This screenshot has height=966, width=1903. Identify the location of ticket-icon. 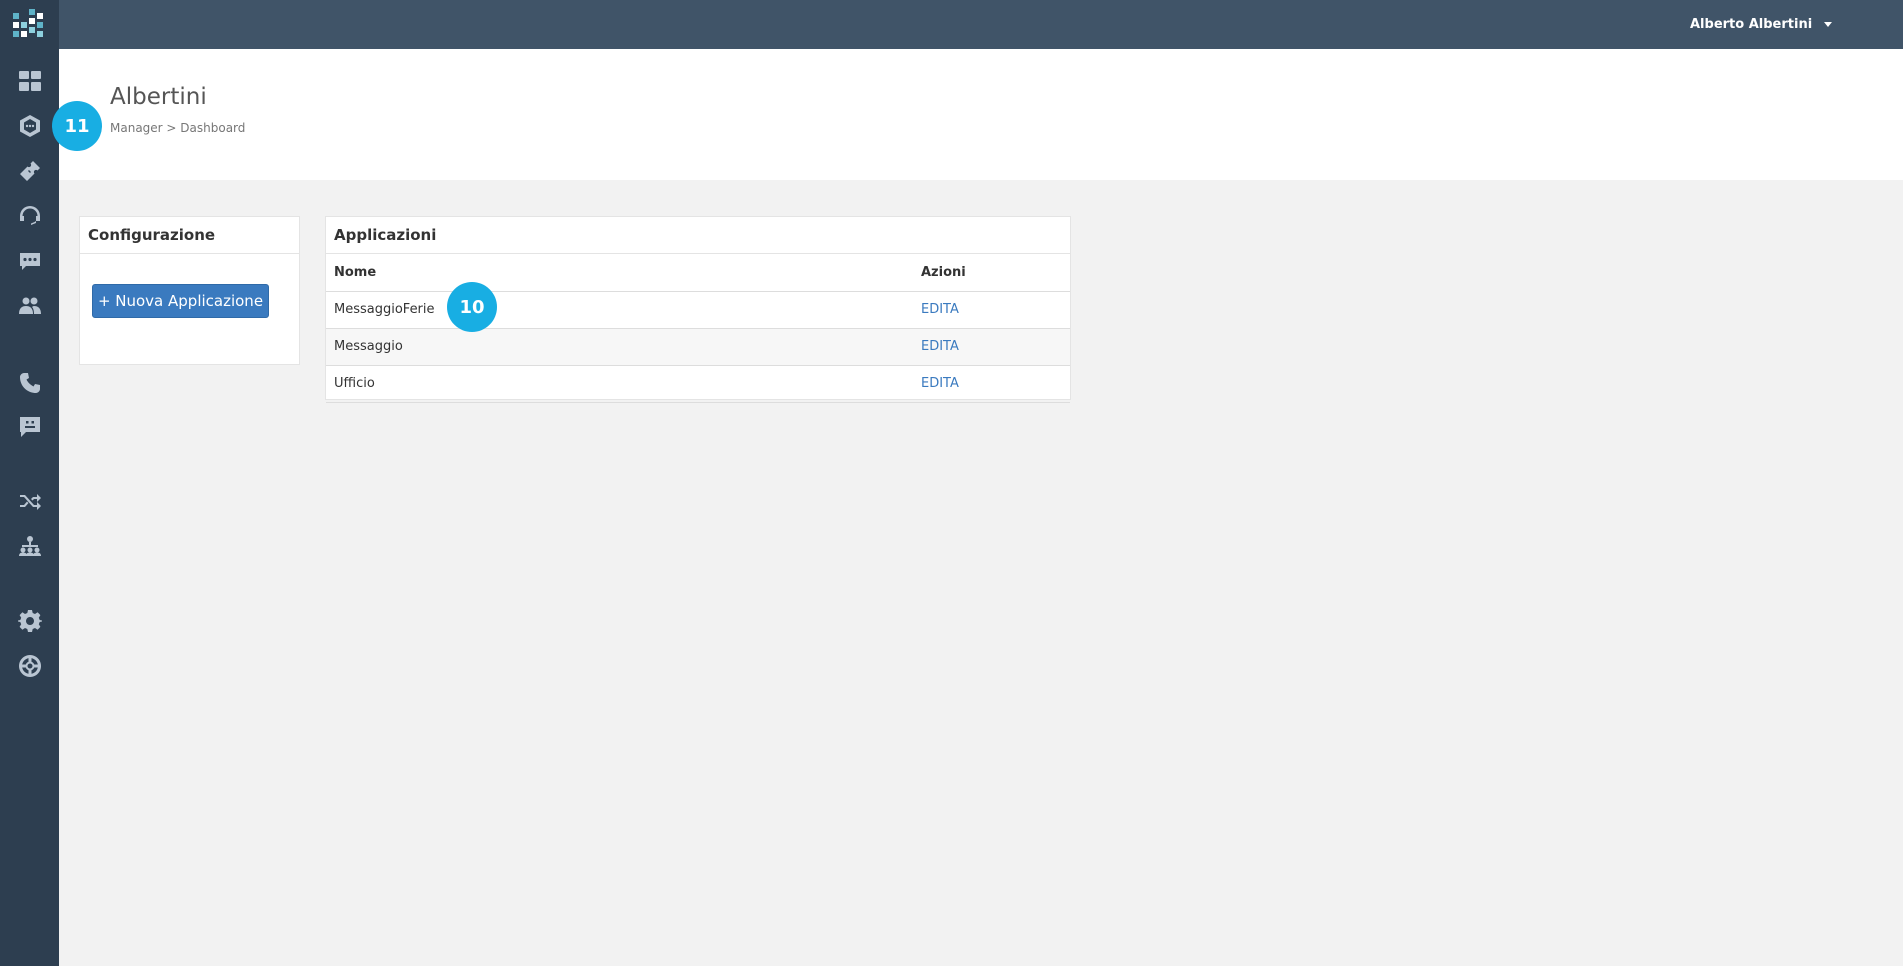
(30, 171).